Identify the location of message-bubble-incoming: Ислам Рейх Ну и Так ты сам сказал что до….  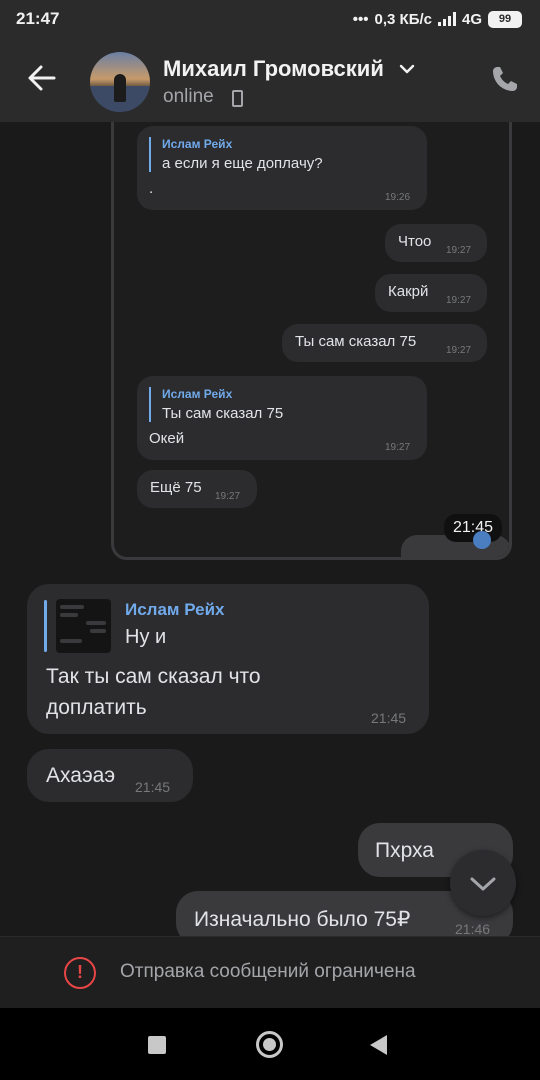
(228, 659).